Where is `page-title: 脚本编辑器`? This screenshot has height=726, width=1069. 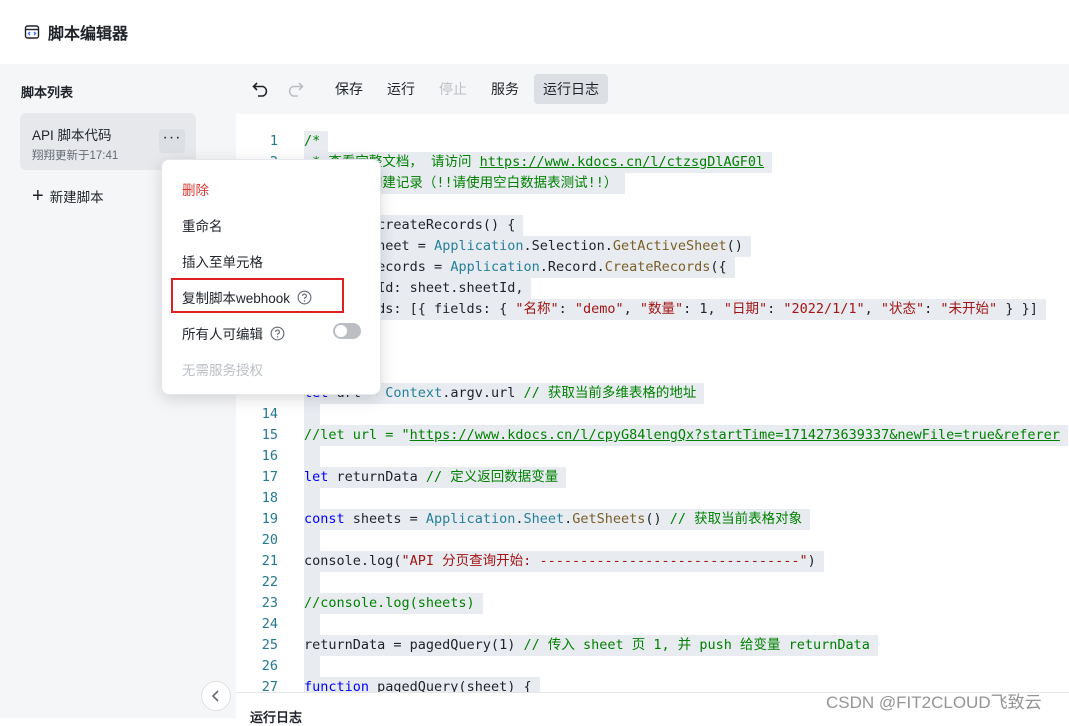
page-title: 脚本编辑器 is located at coordinates (88, 34).